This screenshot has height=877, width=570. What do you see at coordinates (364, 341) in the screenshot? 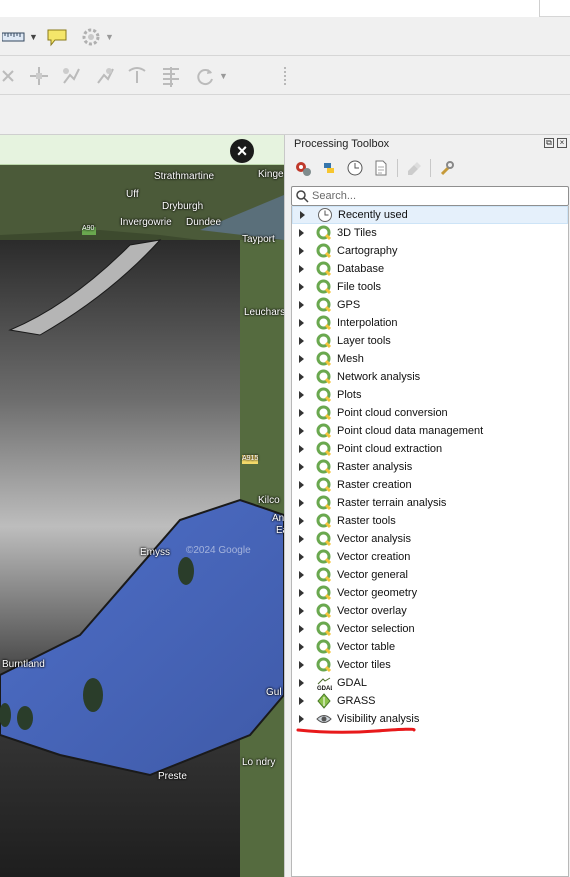
I see `tree-item-label: Layer tools` at bounding box center [364, 341].